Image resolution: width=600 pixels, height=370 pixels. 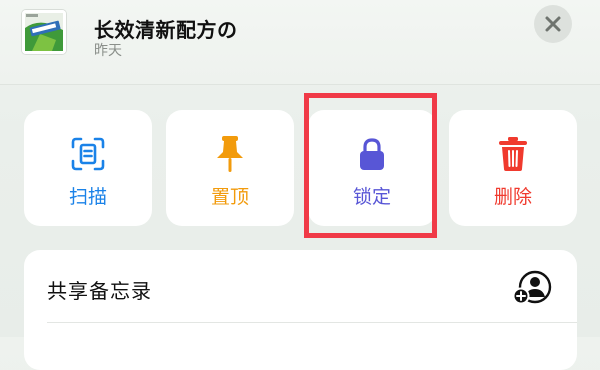 What do you see at coordinates (513, 154) in the screenshot?
I see `trash-icon` at bounding box center [513, 154].